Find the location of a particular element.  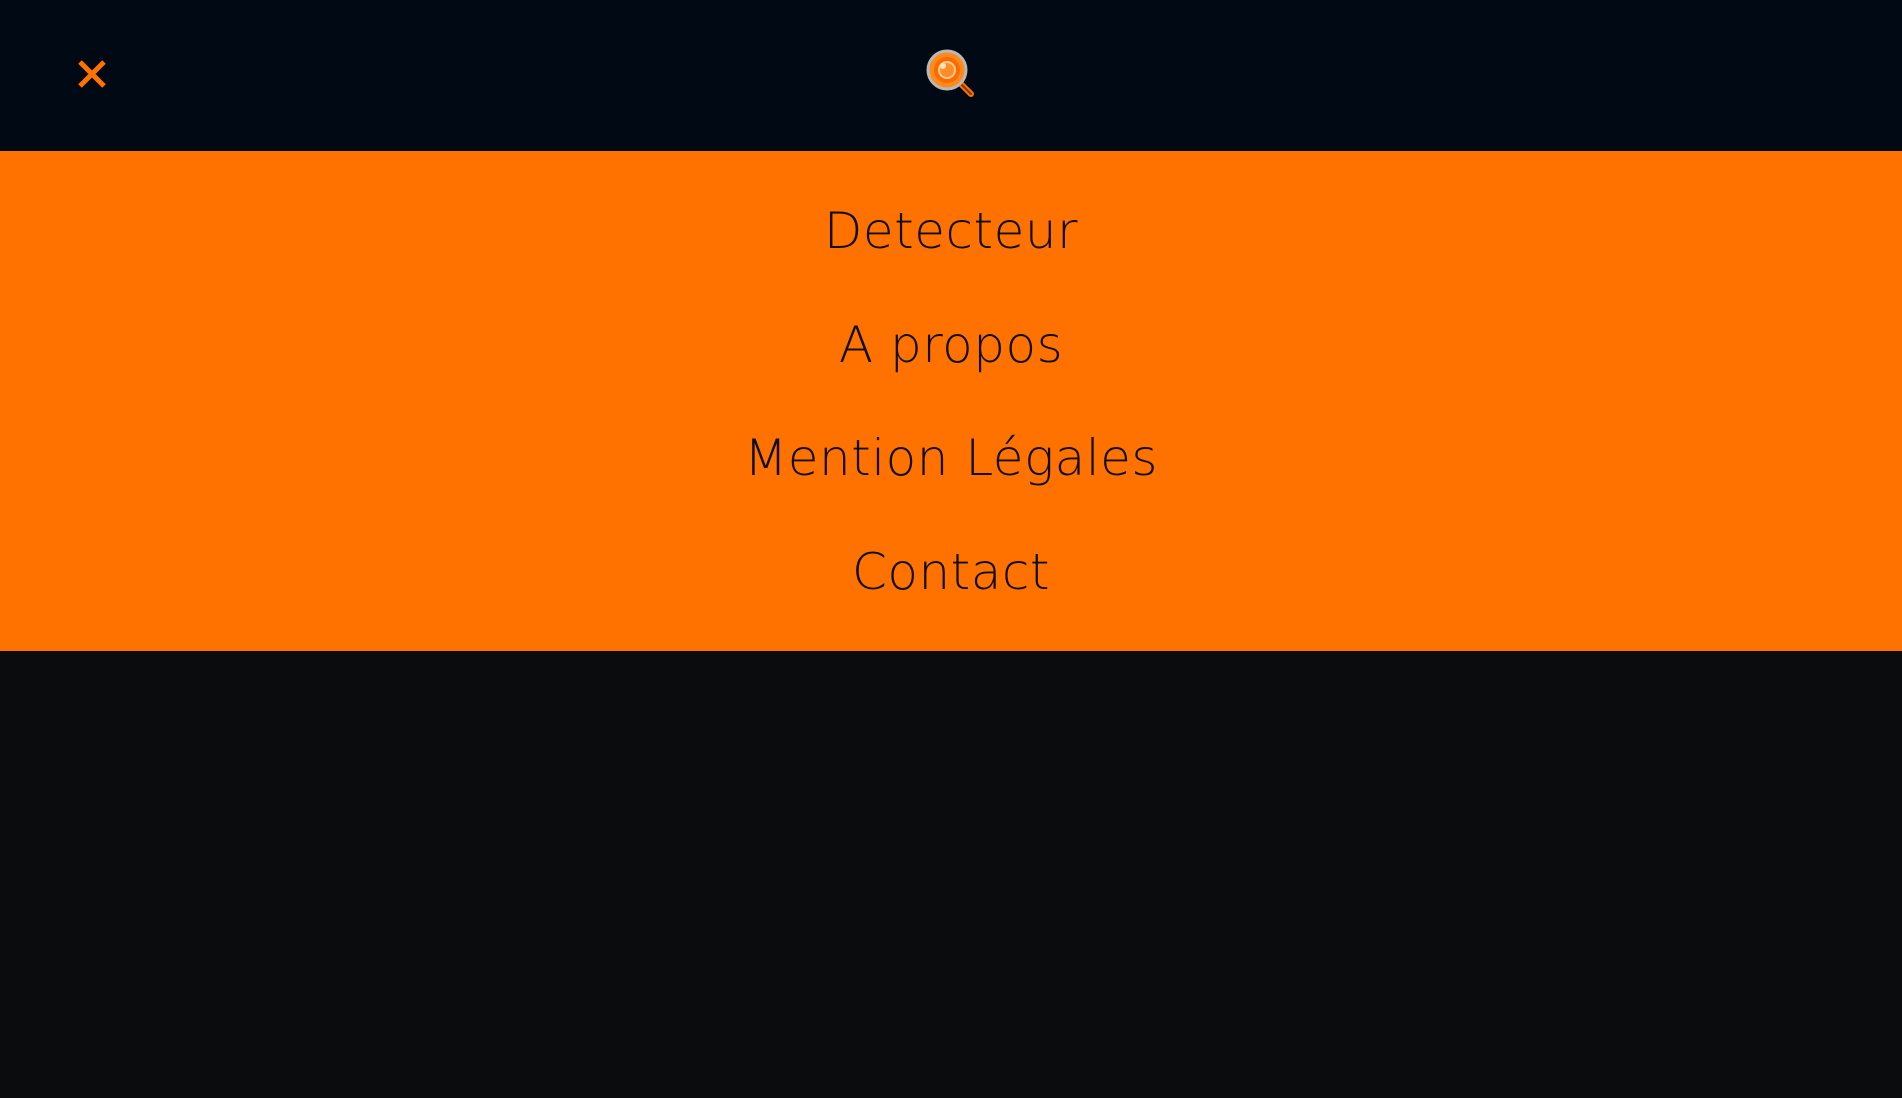

menu-item-label: A propos is located at coordinates (951, 345).